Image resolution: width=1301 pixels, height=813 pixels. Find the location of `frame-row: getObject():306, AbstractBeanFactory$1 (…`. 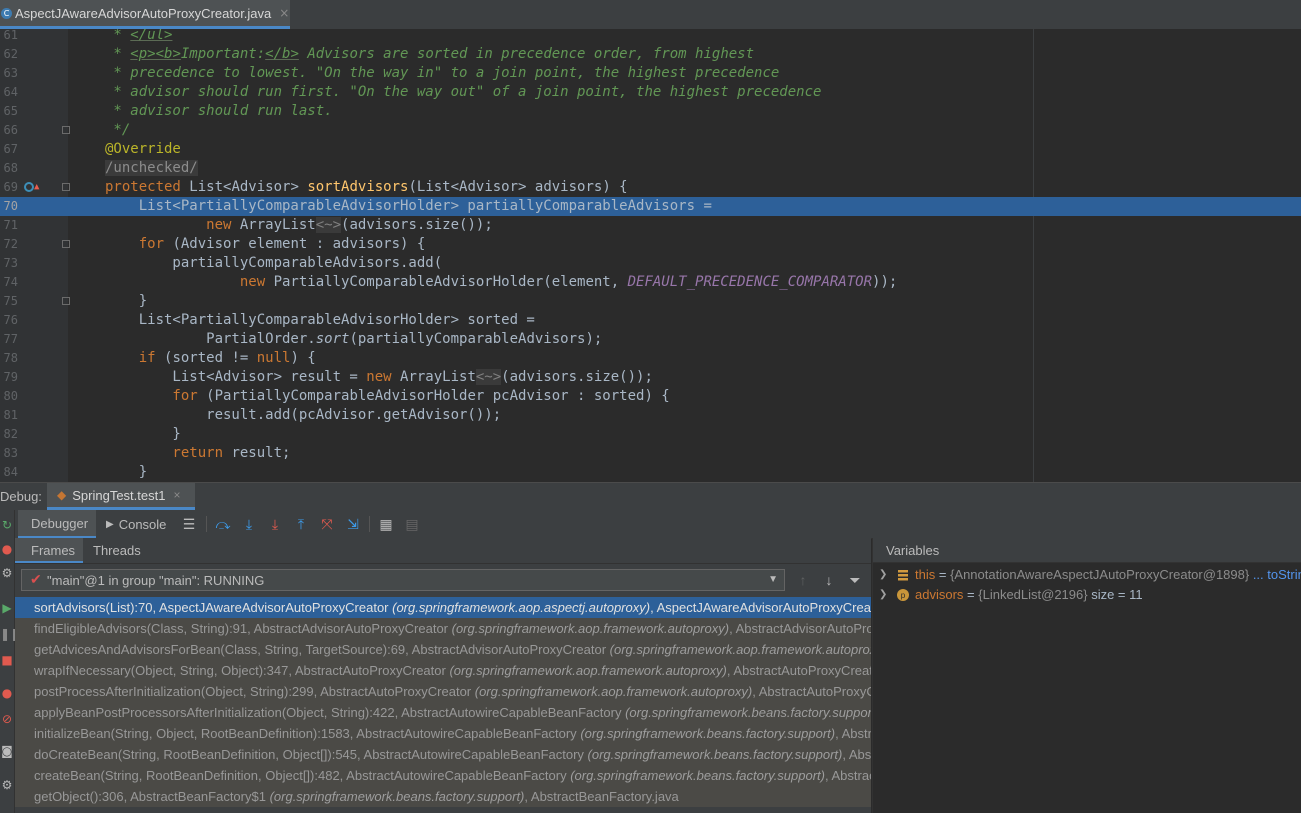

frame-row: getObject():306, AbstractBeanFactory$1 (… is located at coordinates (443, 796).